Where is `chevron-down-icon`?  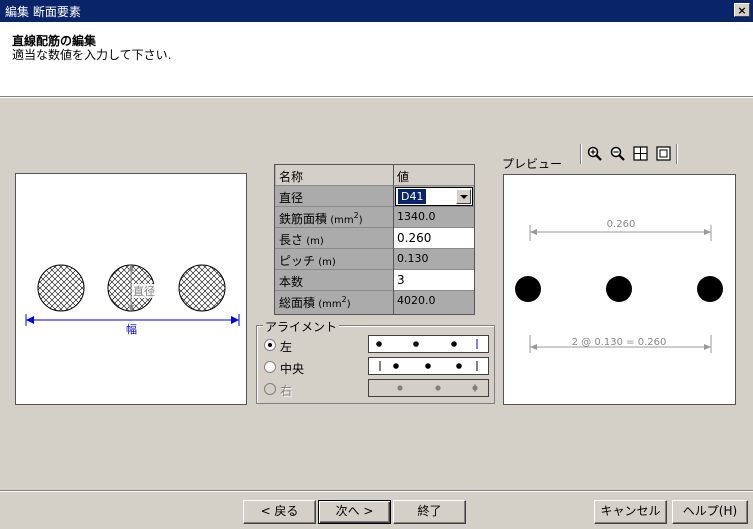
chevron-down-icon is located at coordinates (463, 196).